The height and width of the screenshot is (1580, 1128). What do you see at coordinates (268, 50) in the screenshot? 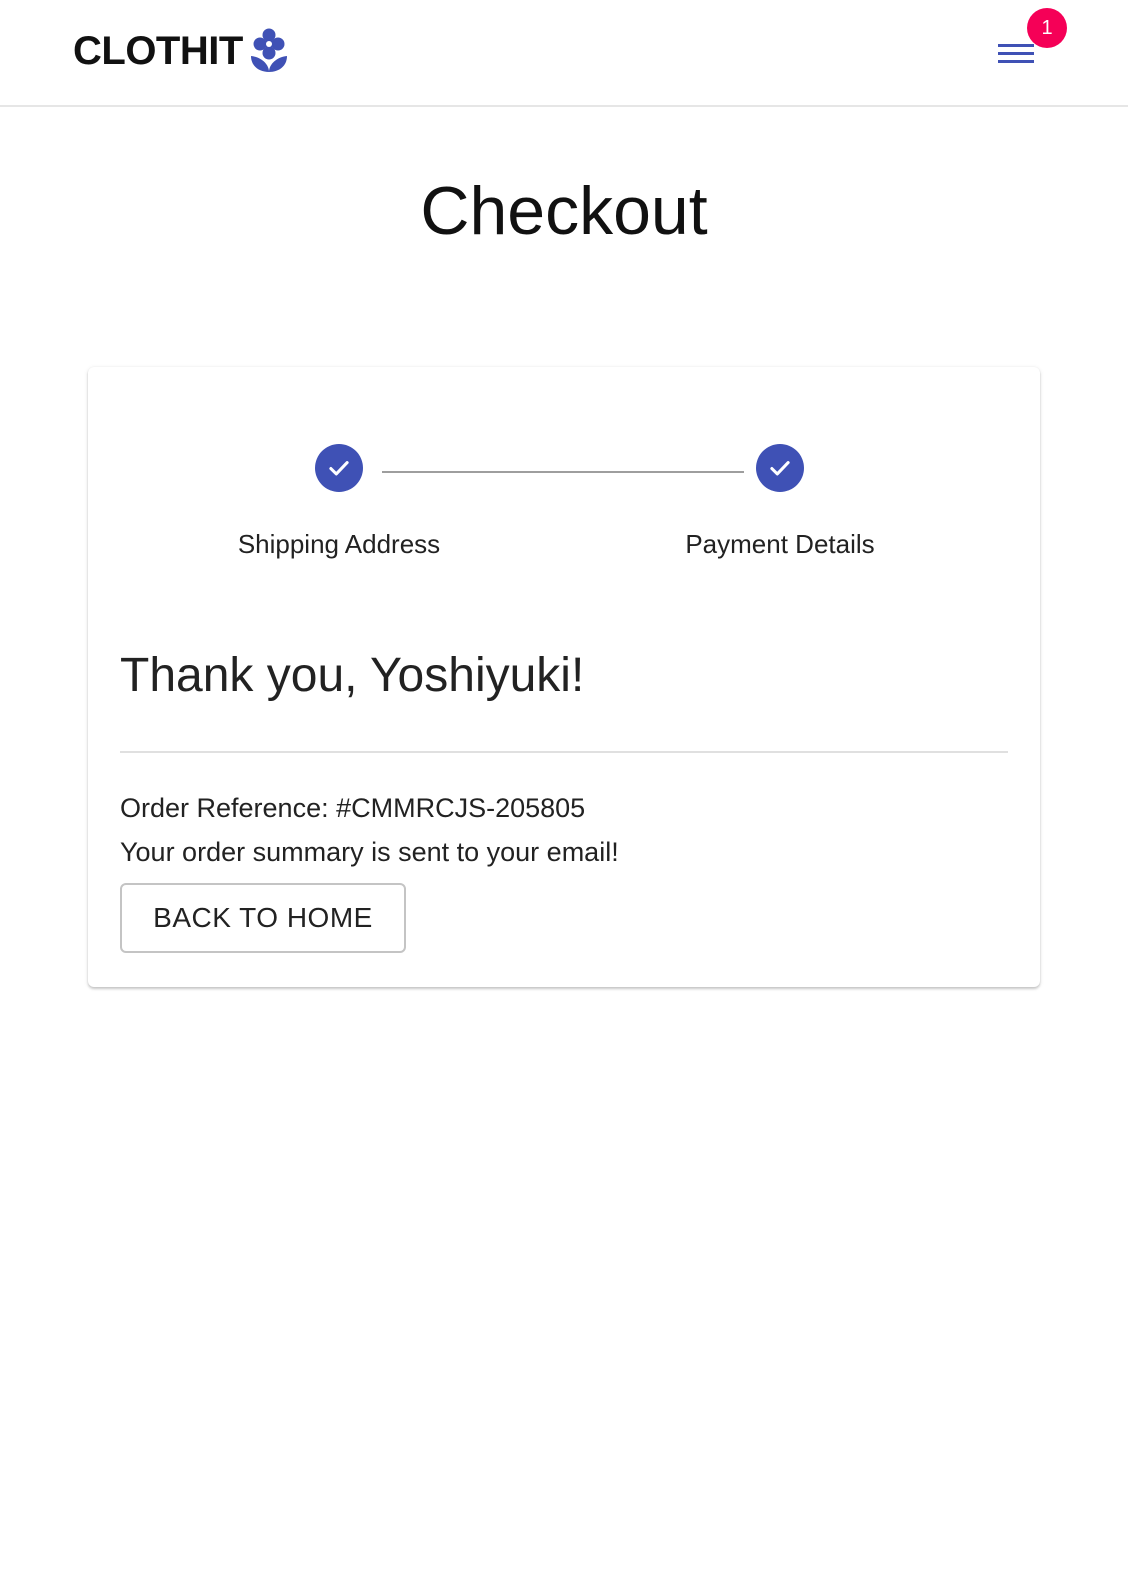
I see `flower-icon` at bounding box center [268, 50].